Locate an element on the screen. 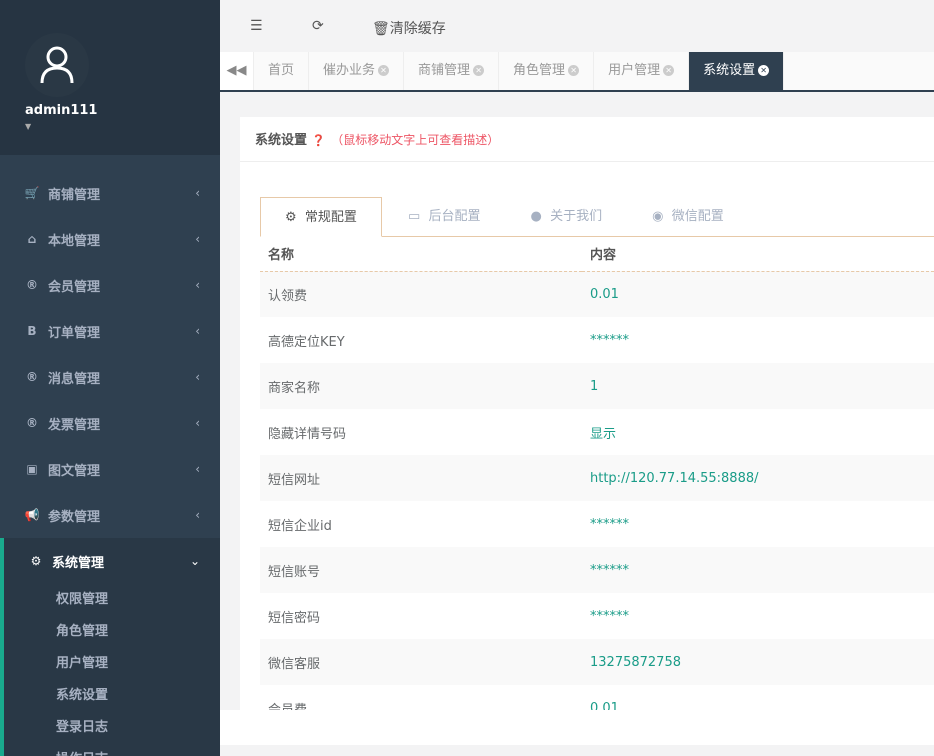 The width and height of the screenshot is (934, 756). tab-label: 商铺管理 is located at coordinates (444, 70).